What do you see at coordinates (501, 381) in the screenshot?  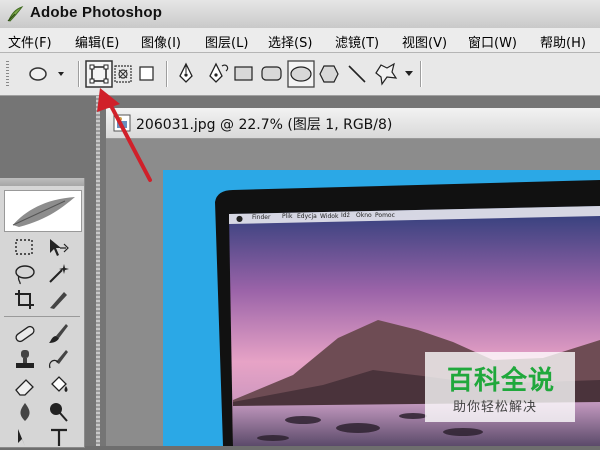 I see `watermark-title: 百科全说` at bounding box center [501, 381].